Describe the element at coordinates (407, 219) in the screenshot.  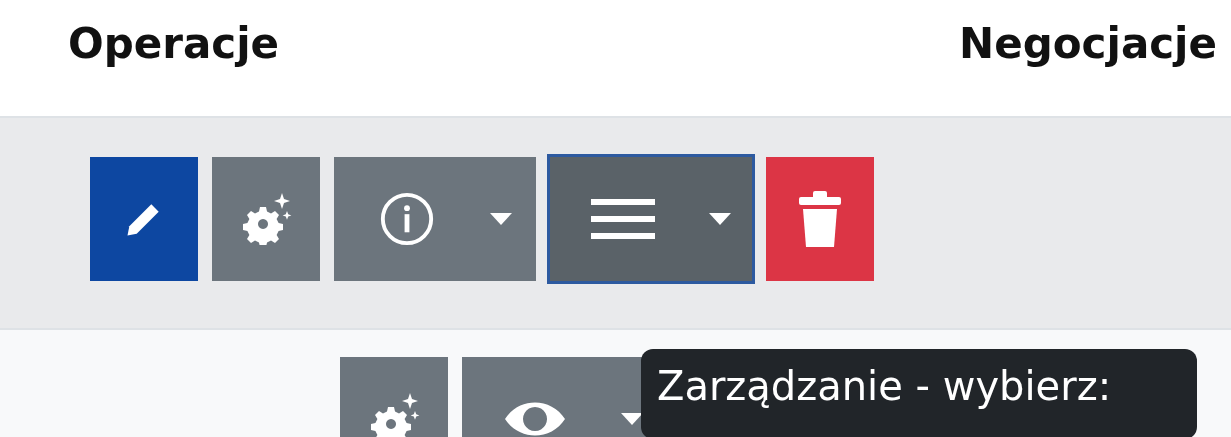
I see `info-icon` at that location.